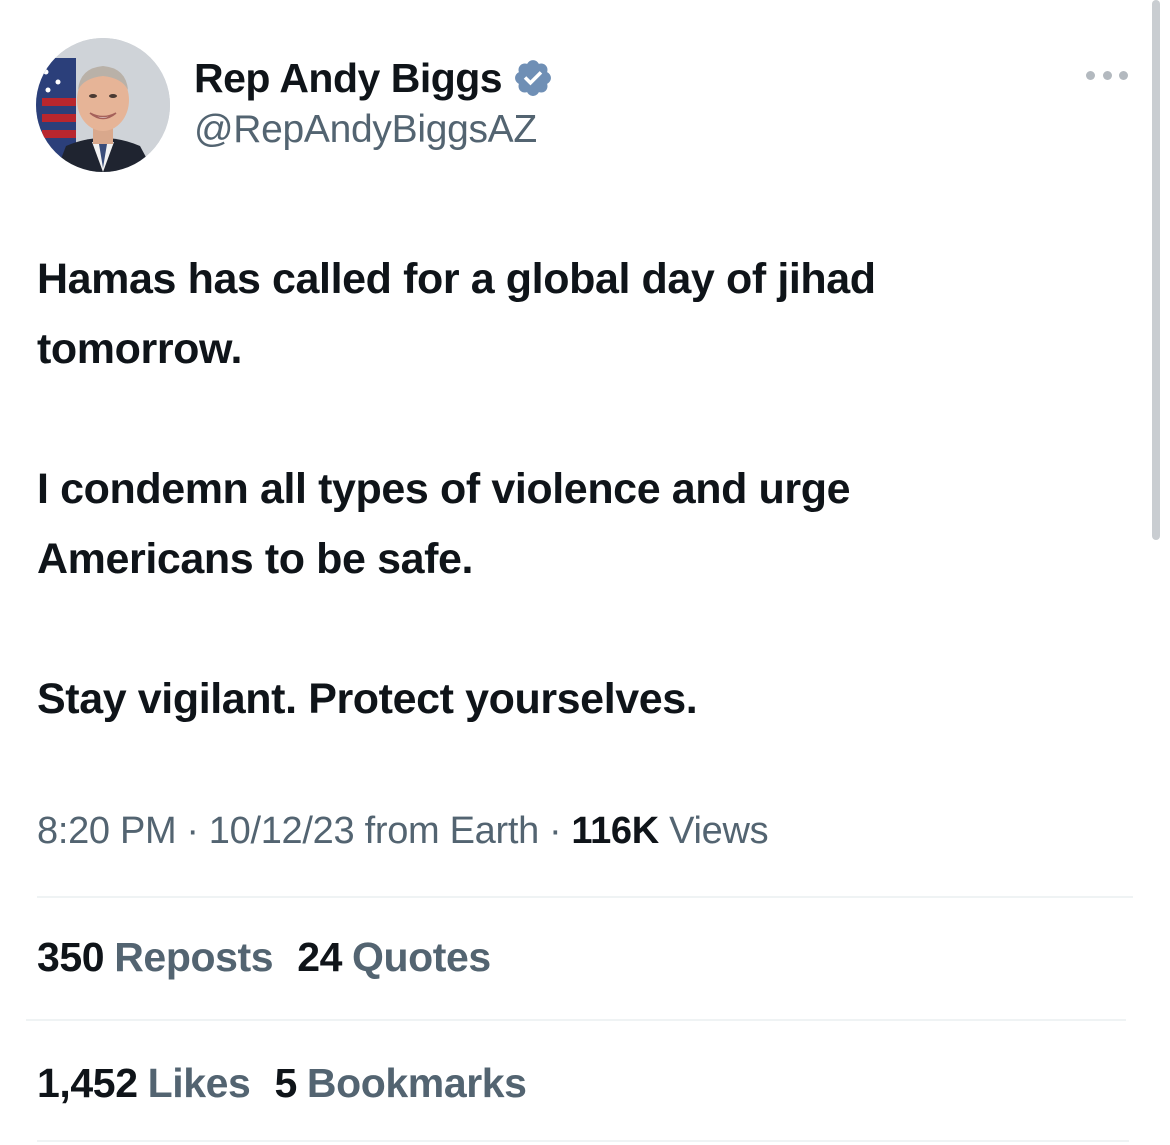 This screenshot has width=1170, height=1145. What do you see at coordinates (285, 1083) in the screenshot?
I see `bookmarks-count: 5` at bounding box center [285, 1083].